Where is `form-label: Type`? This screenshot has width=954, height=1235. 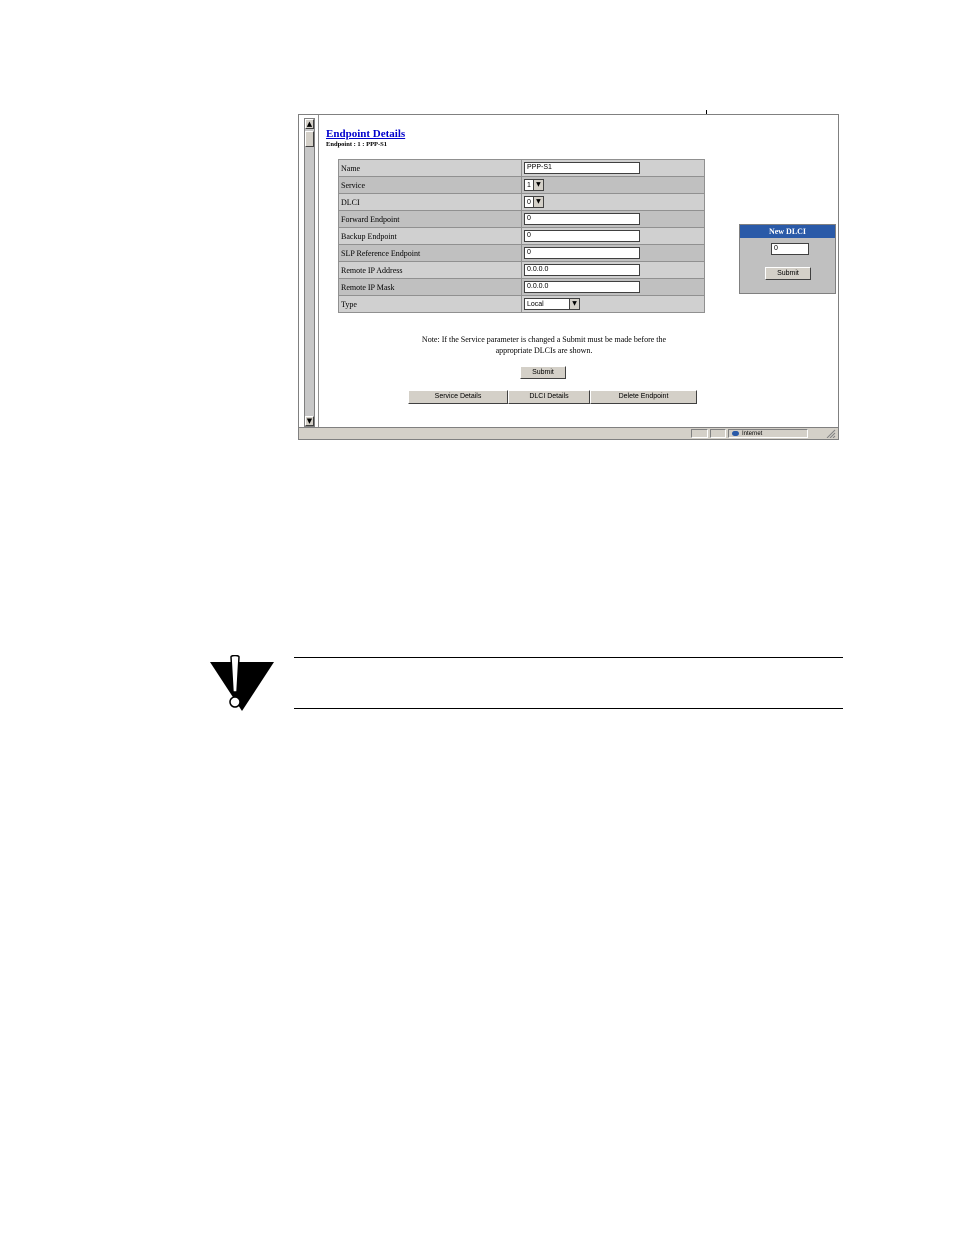 form-label: Type is located at coordinates (430, 304).